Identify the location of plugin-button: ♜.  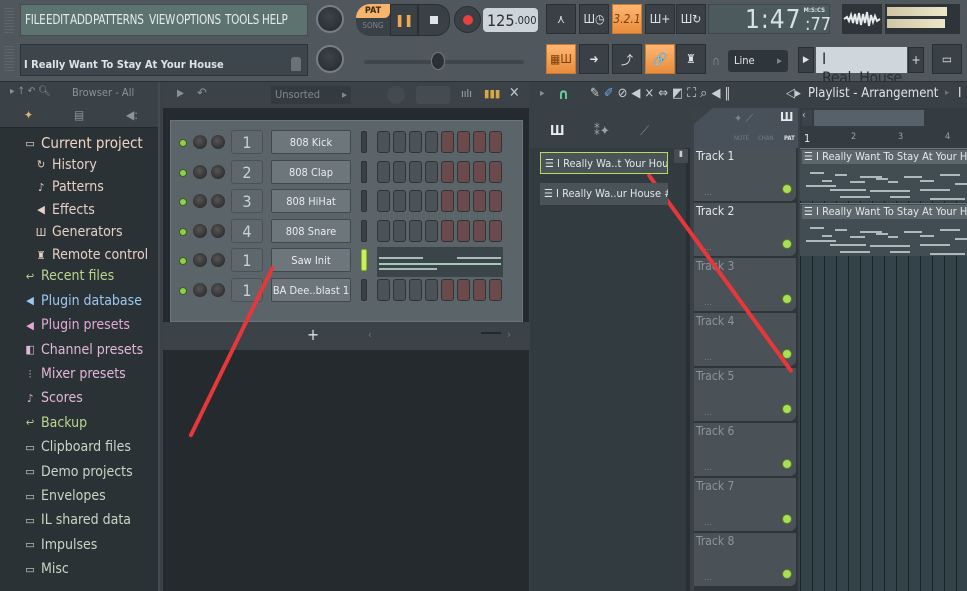
(691, 59).